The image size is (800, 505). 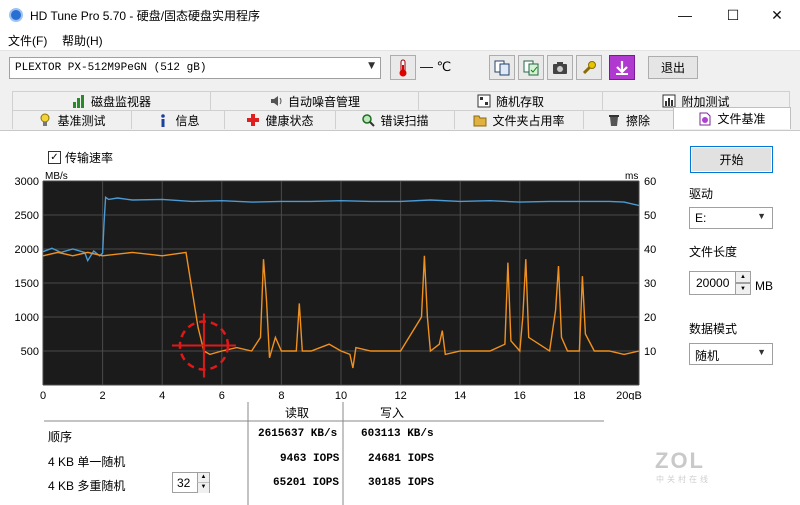 What do you see at coordinates (184, 483) in the screenshot?
I see `queue-depth-value: 32` at bounding box center [184, 483].